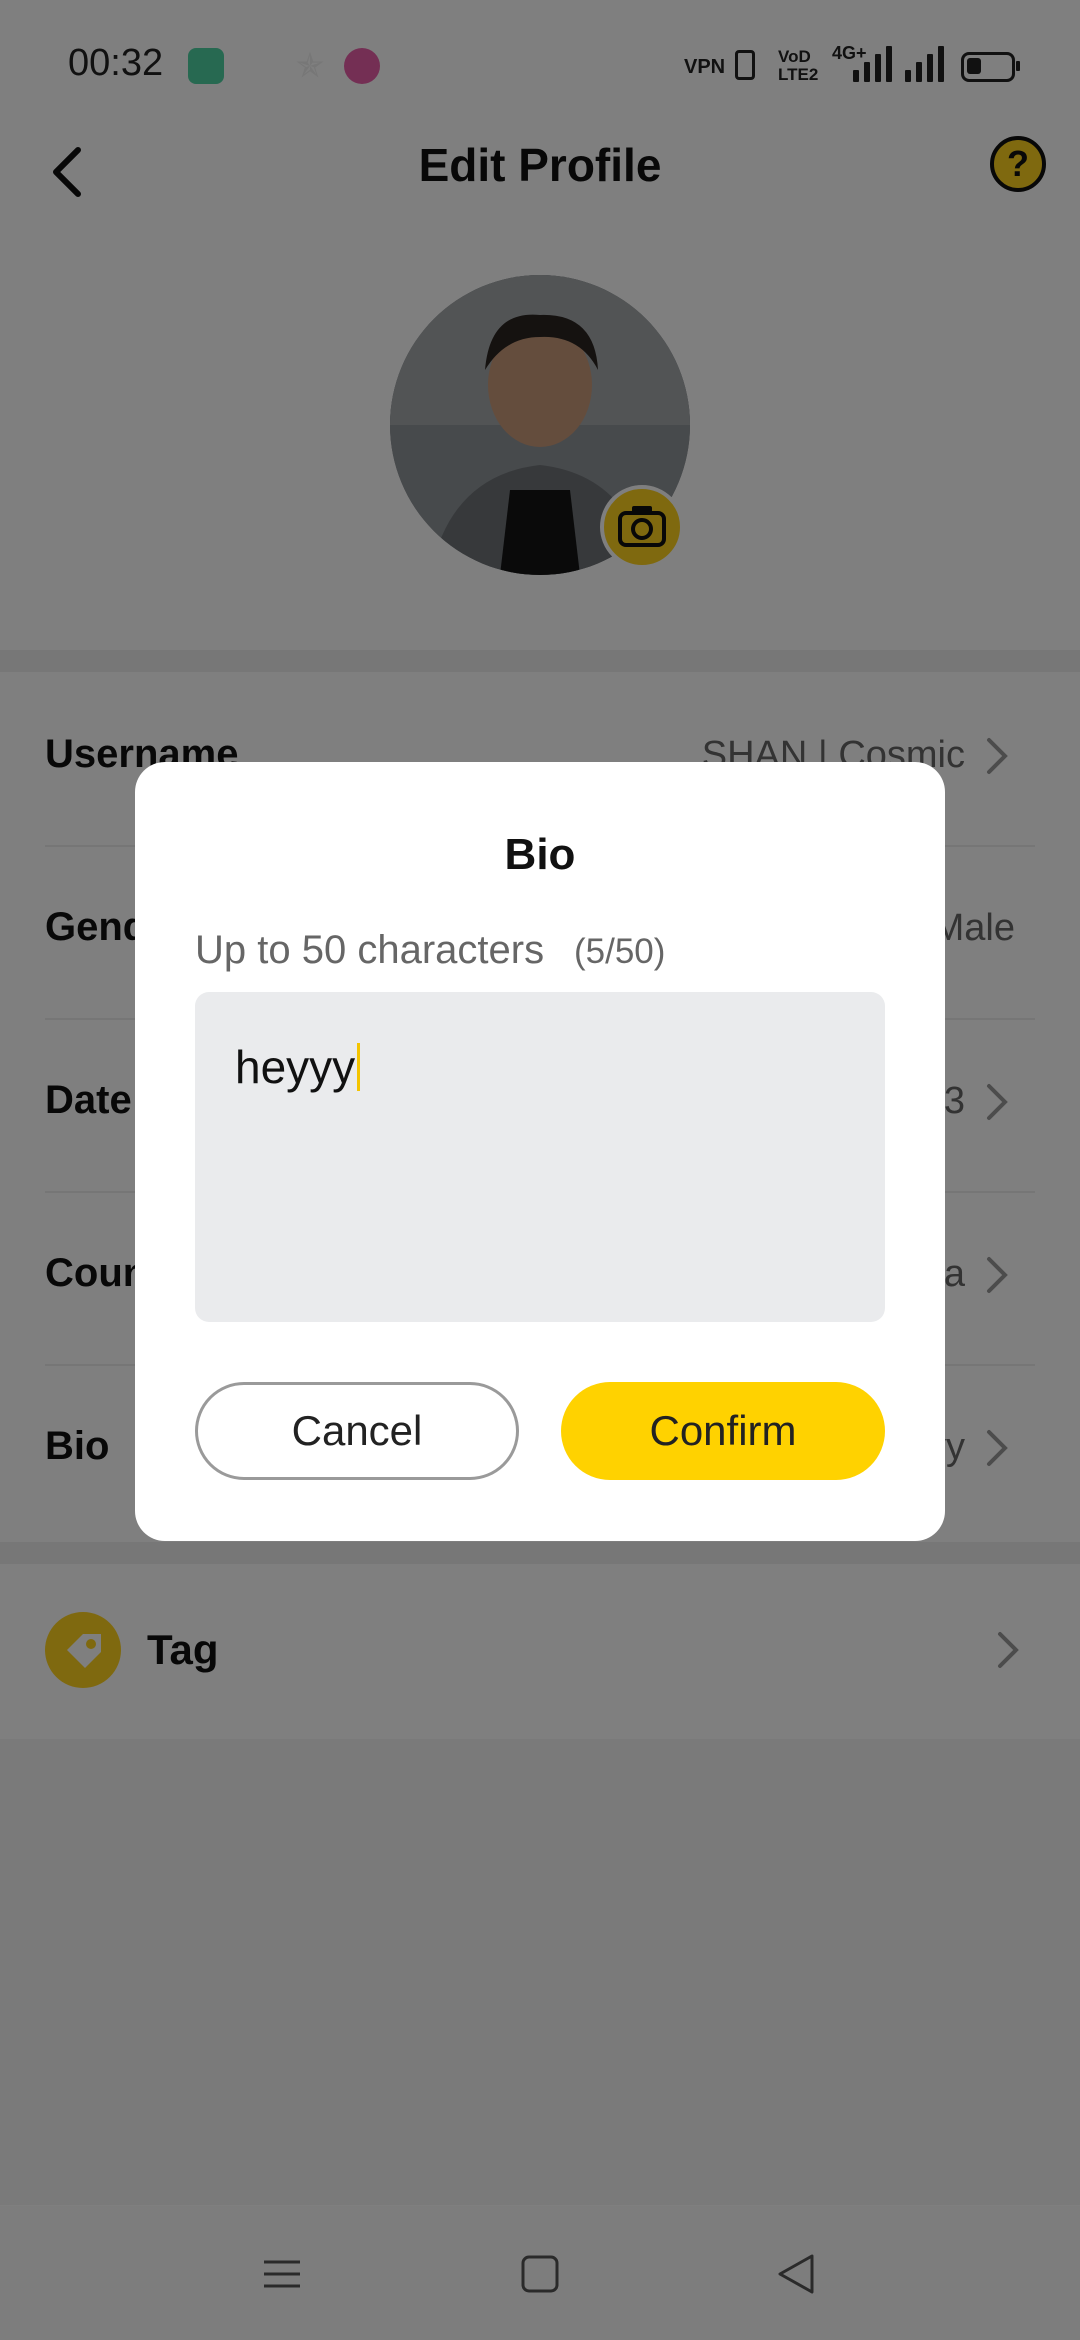  Describe the element at coordinates (620, 951) in the screenshot. I see `character-counter: (5/50)` at that location.